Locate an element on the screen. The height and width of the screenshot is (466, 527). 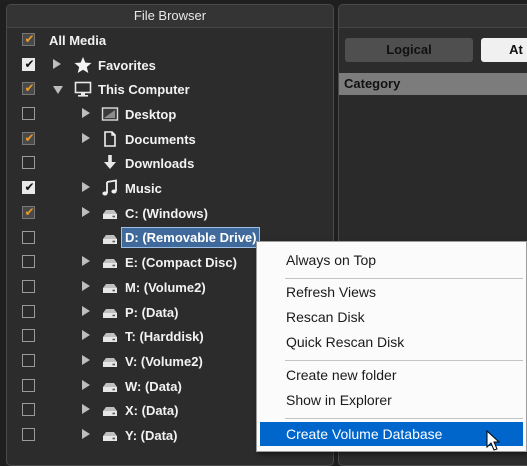
star-icon is located at coordinates (83, 65).